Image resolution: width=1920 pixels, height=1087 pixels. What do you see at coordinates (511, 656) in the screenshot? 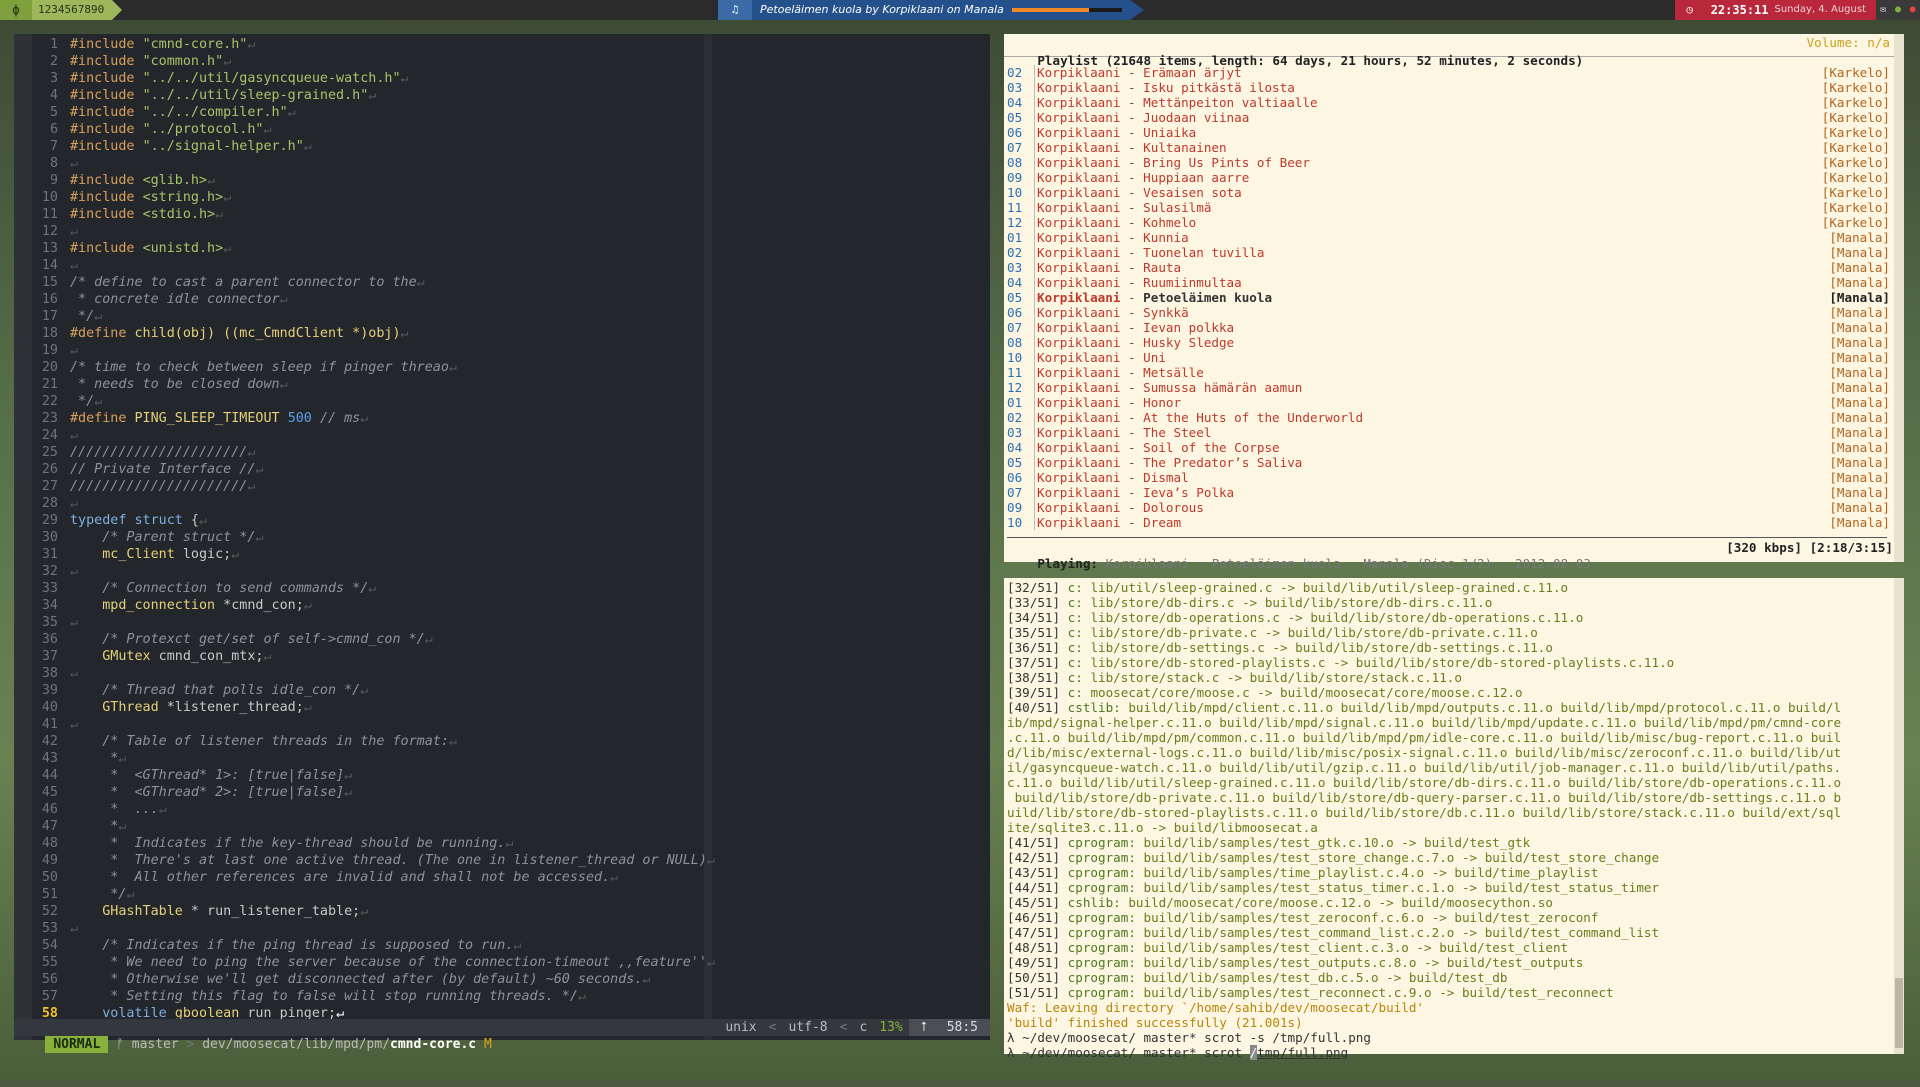
I see `code-line: 37 GMutex cmnd_con_mtx;↵` at bounding box center [511, 656].